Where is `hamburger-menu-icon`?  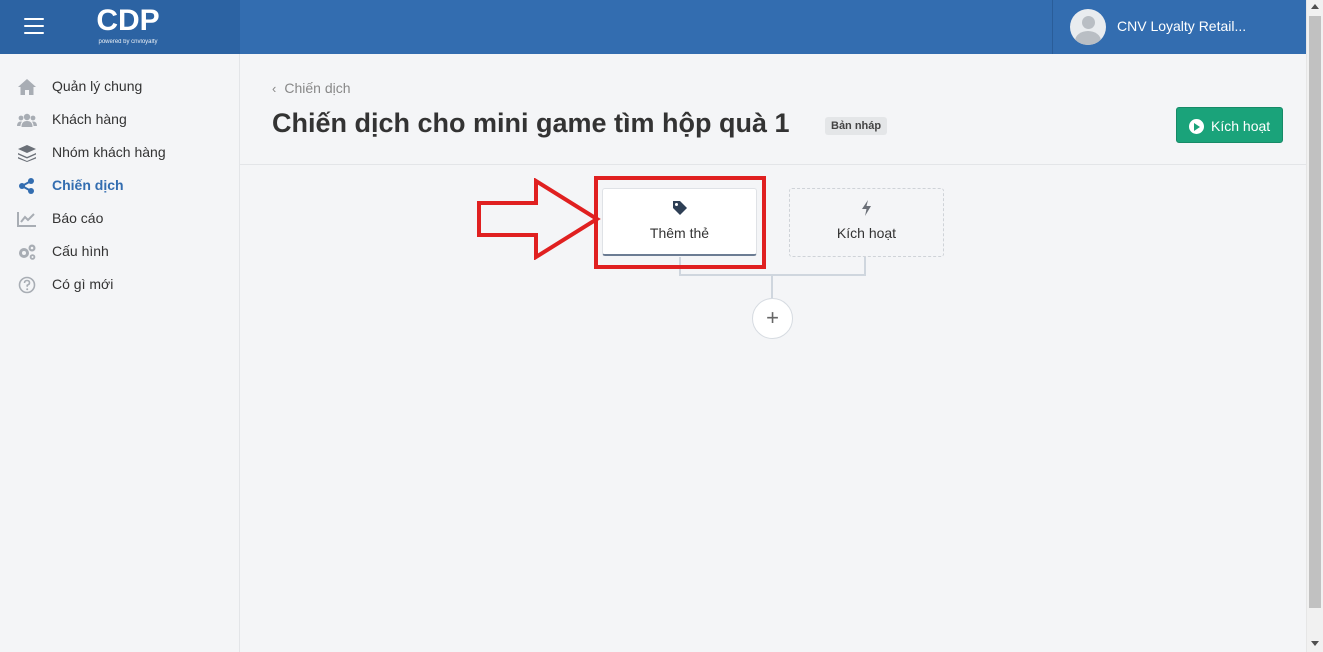 hamburger-menu-icon is located at coordinates (34, 26).